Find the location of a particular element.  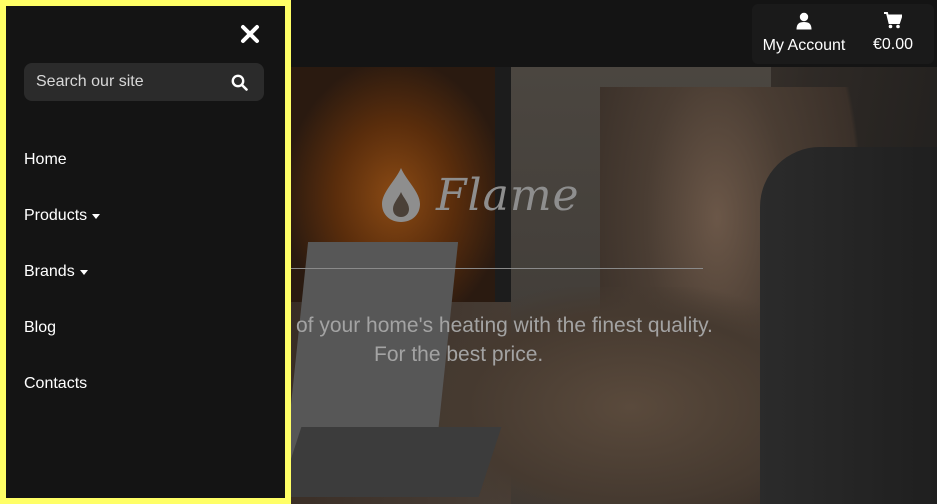

side-nav: Home Products Brands Blog Contacts is located at coordinates (62, 272).